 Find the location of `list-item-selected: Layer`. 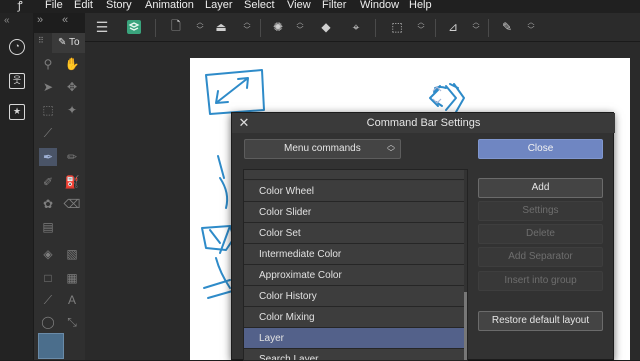

list-item-selected: Layer is located at coordinates (355, 338).